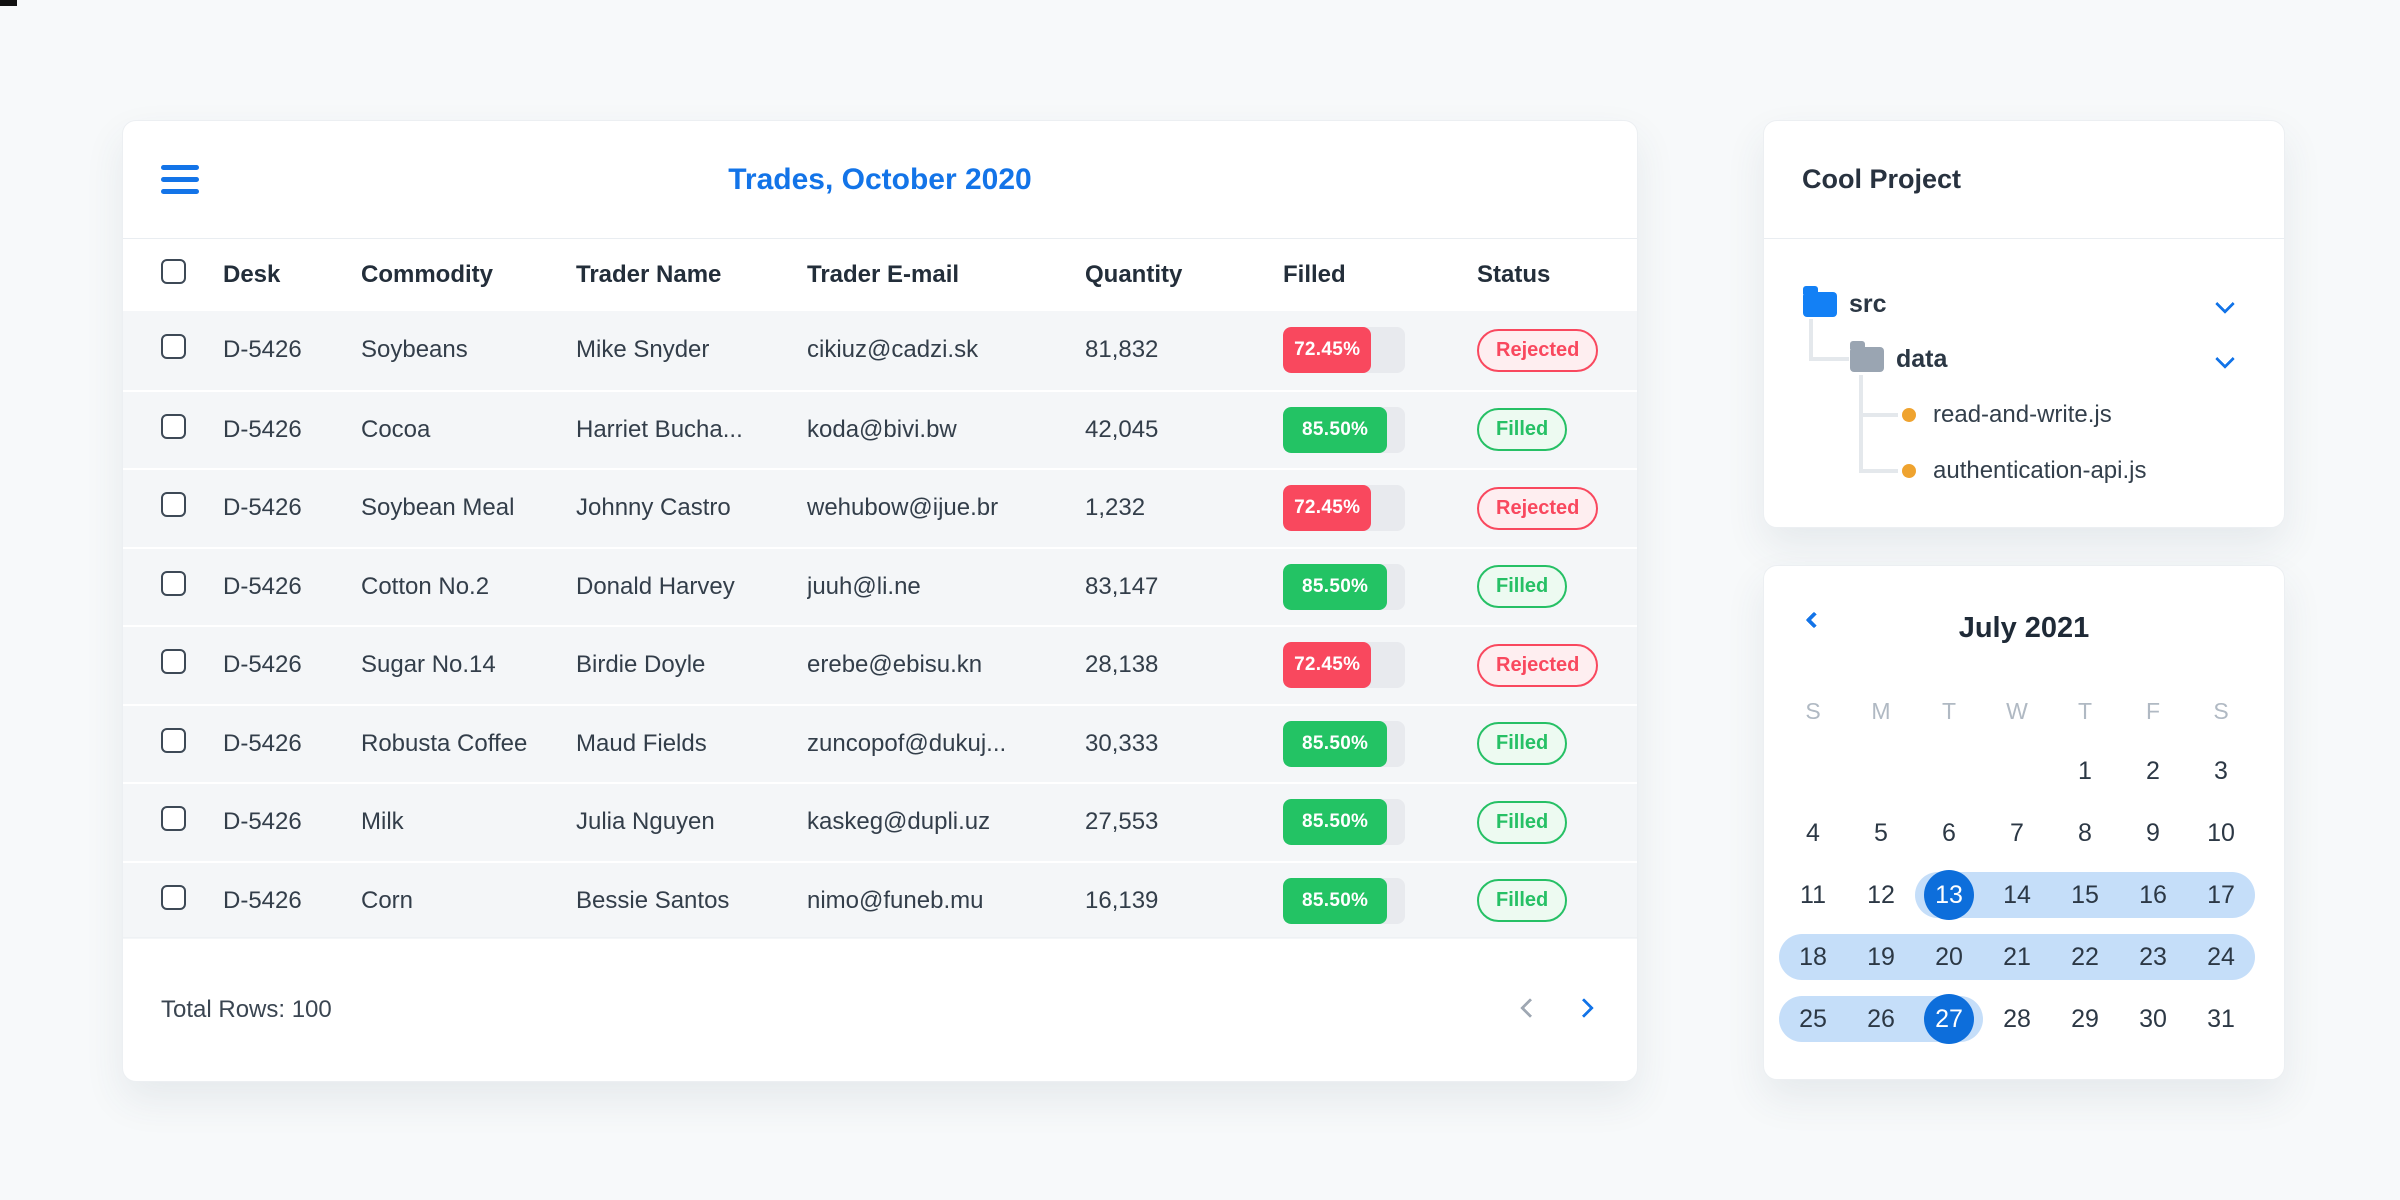 This screenshot has height=1200, width=2400. What do you see at coordinates (1115, 508) in the screenshot?
I see `cell-quantity: 1,232` at bounding box center [1115, 508].